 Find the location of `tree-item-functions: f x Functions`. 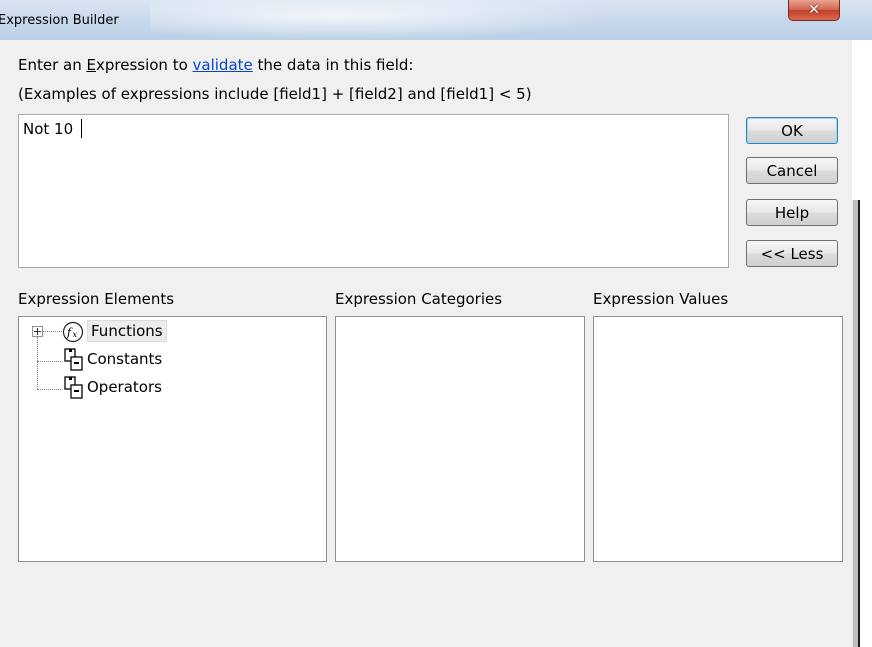

tree-item-functions: f x Functions is located at coordinates (127, 332).